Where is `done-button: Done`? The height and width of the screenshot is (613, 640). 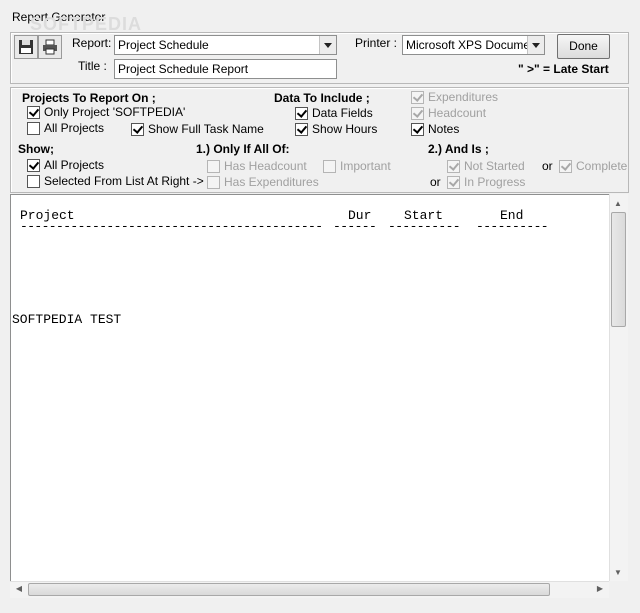
done-button: Done is located at coordinates (583, 46).